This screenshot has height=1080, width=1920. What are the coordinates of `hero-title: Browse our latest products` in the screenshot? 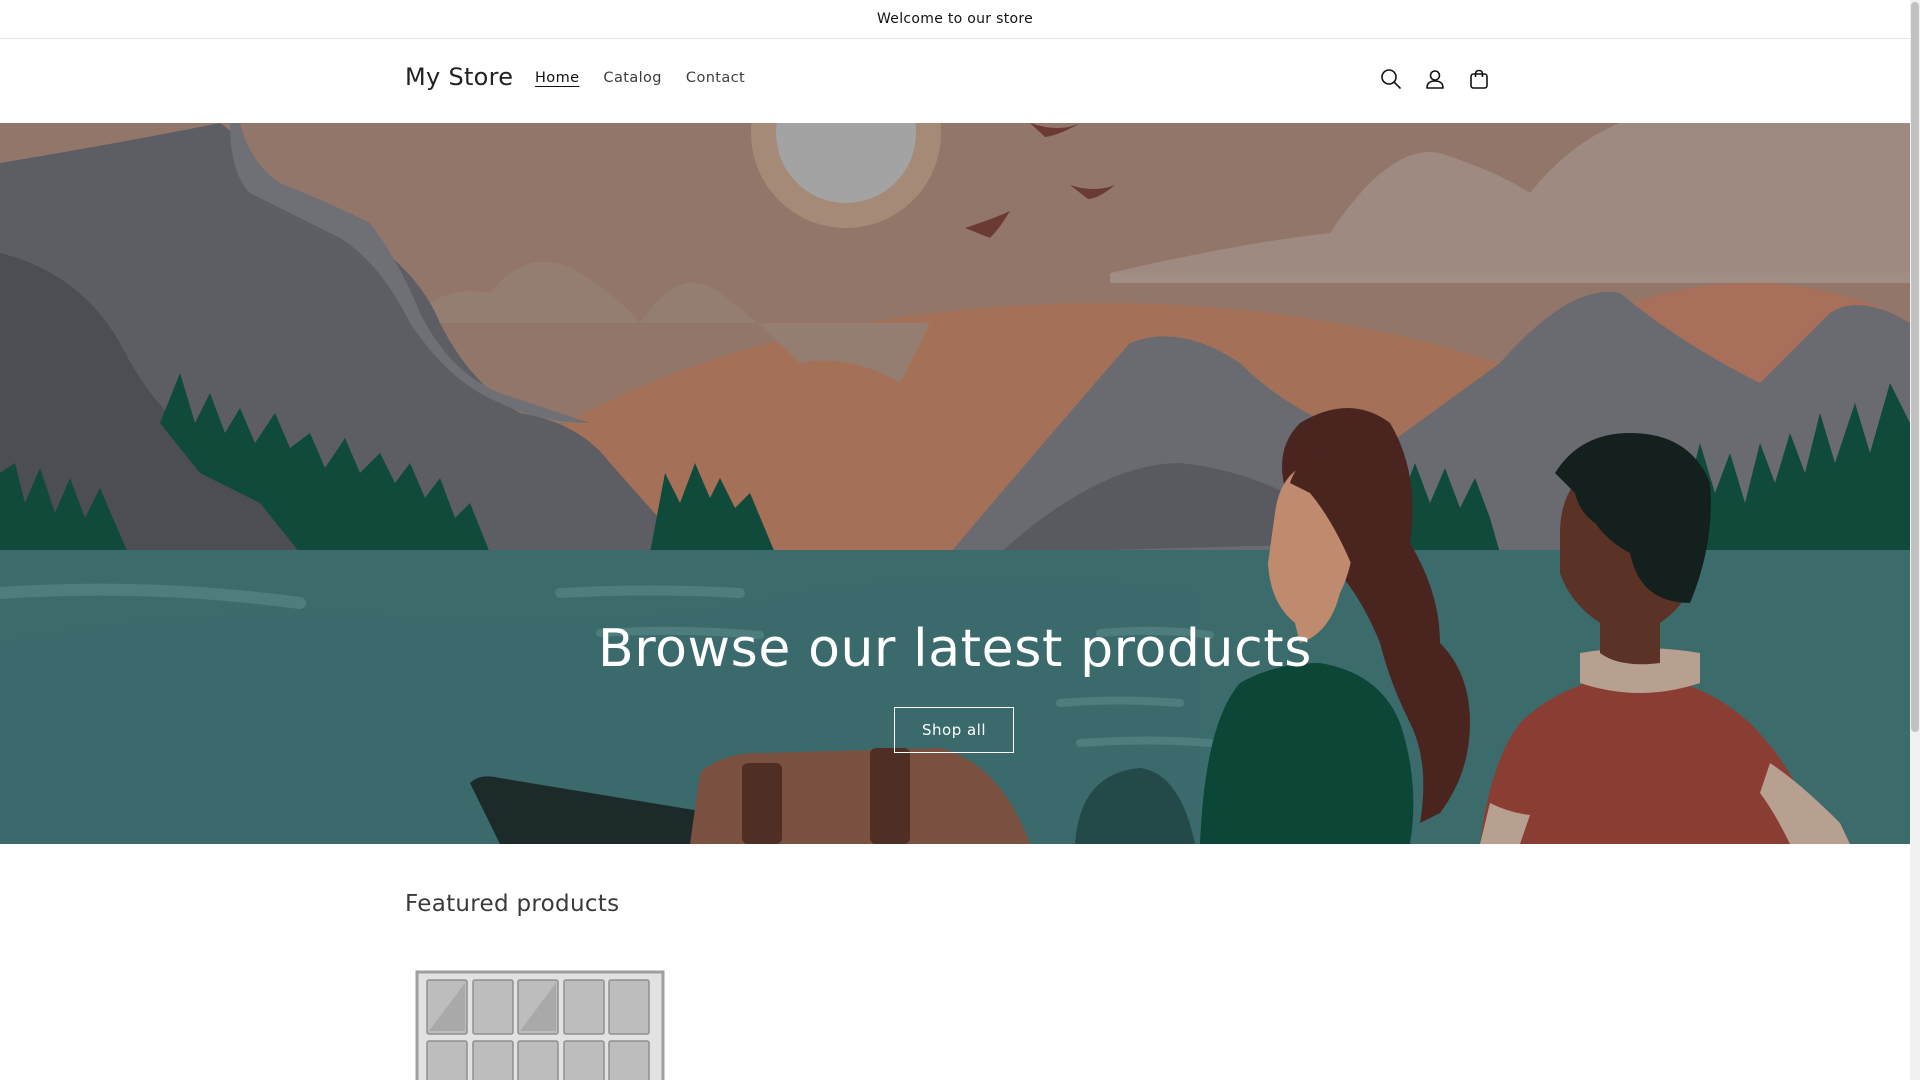 It's located at (955, 649).